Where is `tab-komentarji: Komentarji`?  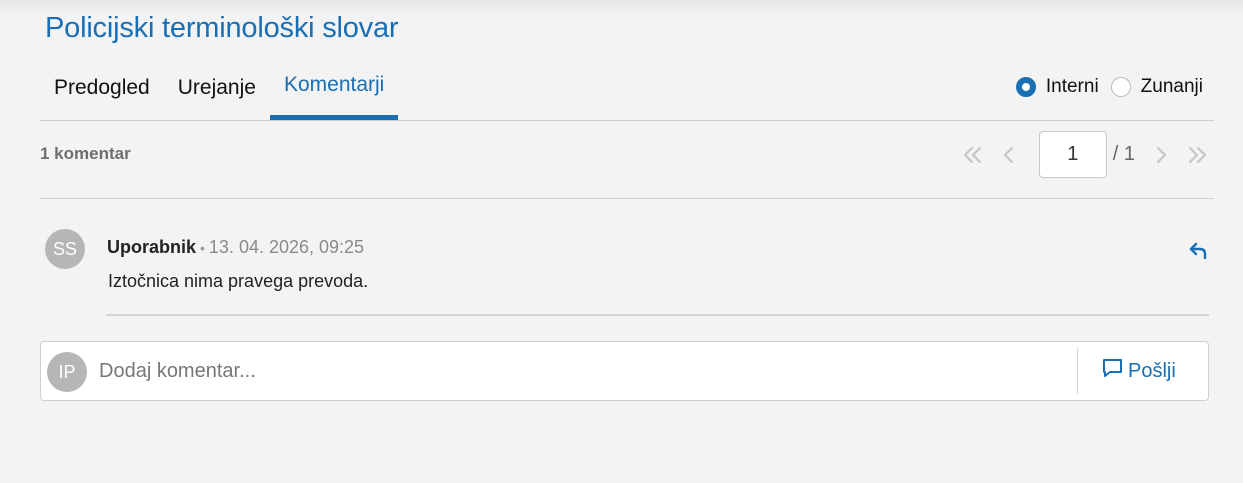
tab-komentarji: Komentarji is located at coordinates (334, 92).